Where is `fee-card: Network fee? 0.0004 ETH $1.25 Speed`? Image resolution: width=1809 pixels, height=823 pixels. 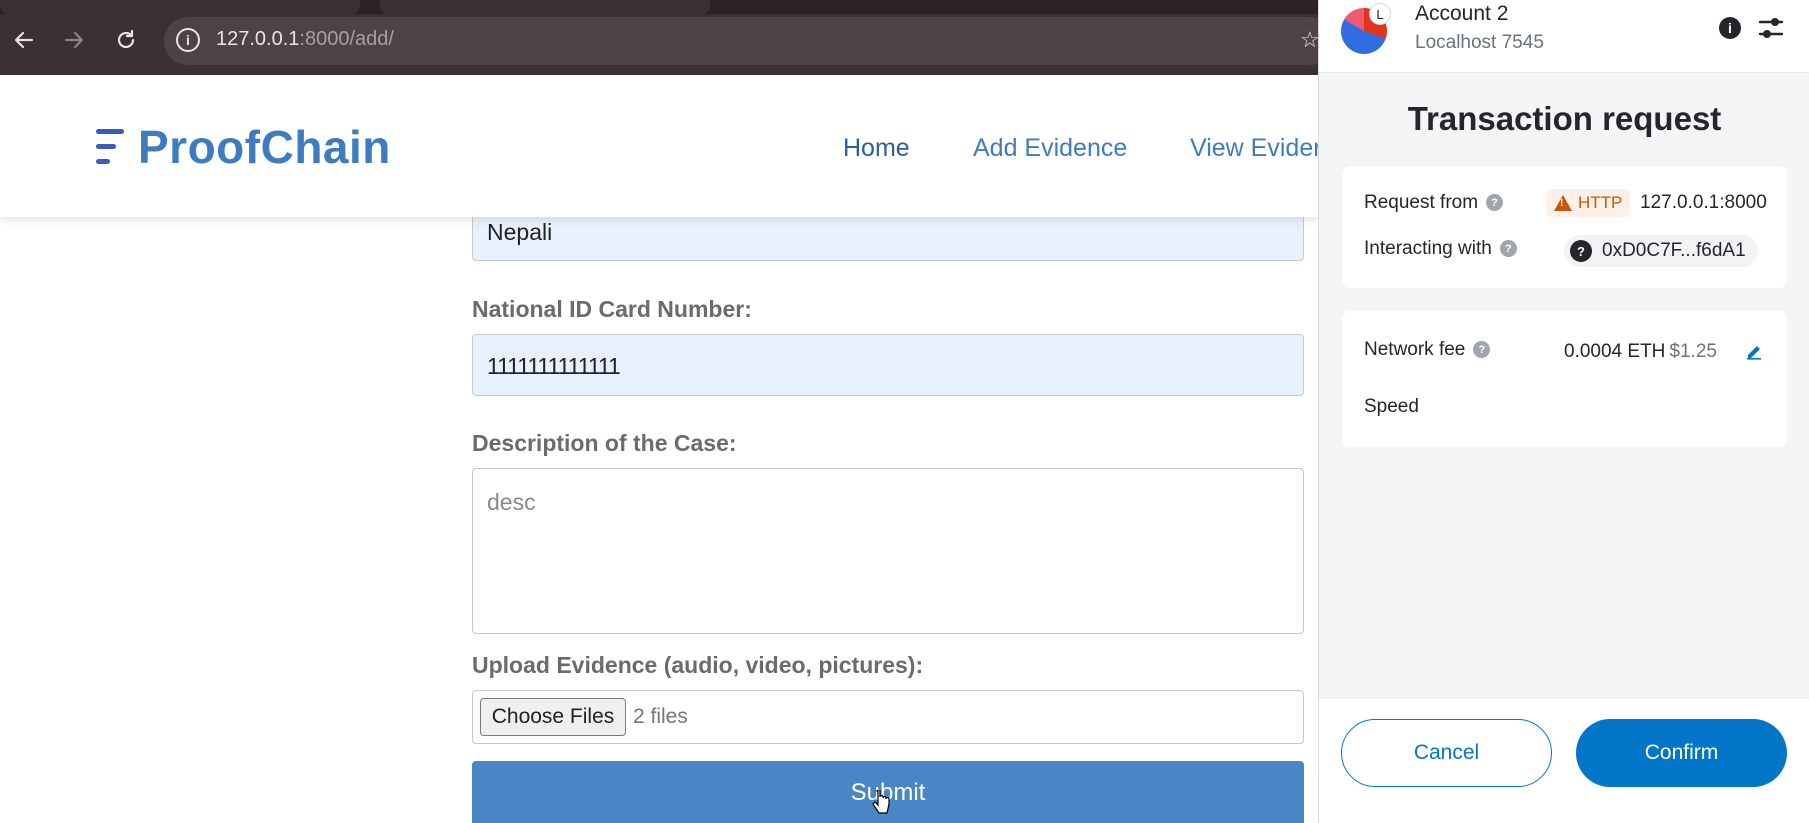 fee-card: Network fee? 0.0004 ETH $1.25 Speed is located at coordinates (1564, 379).